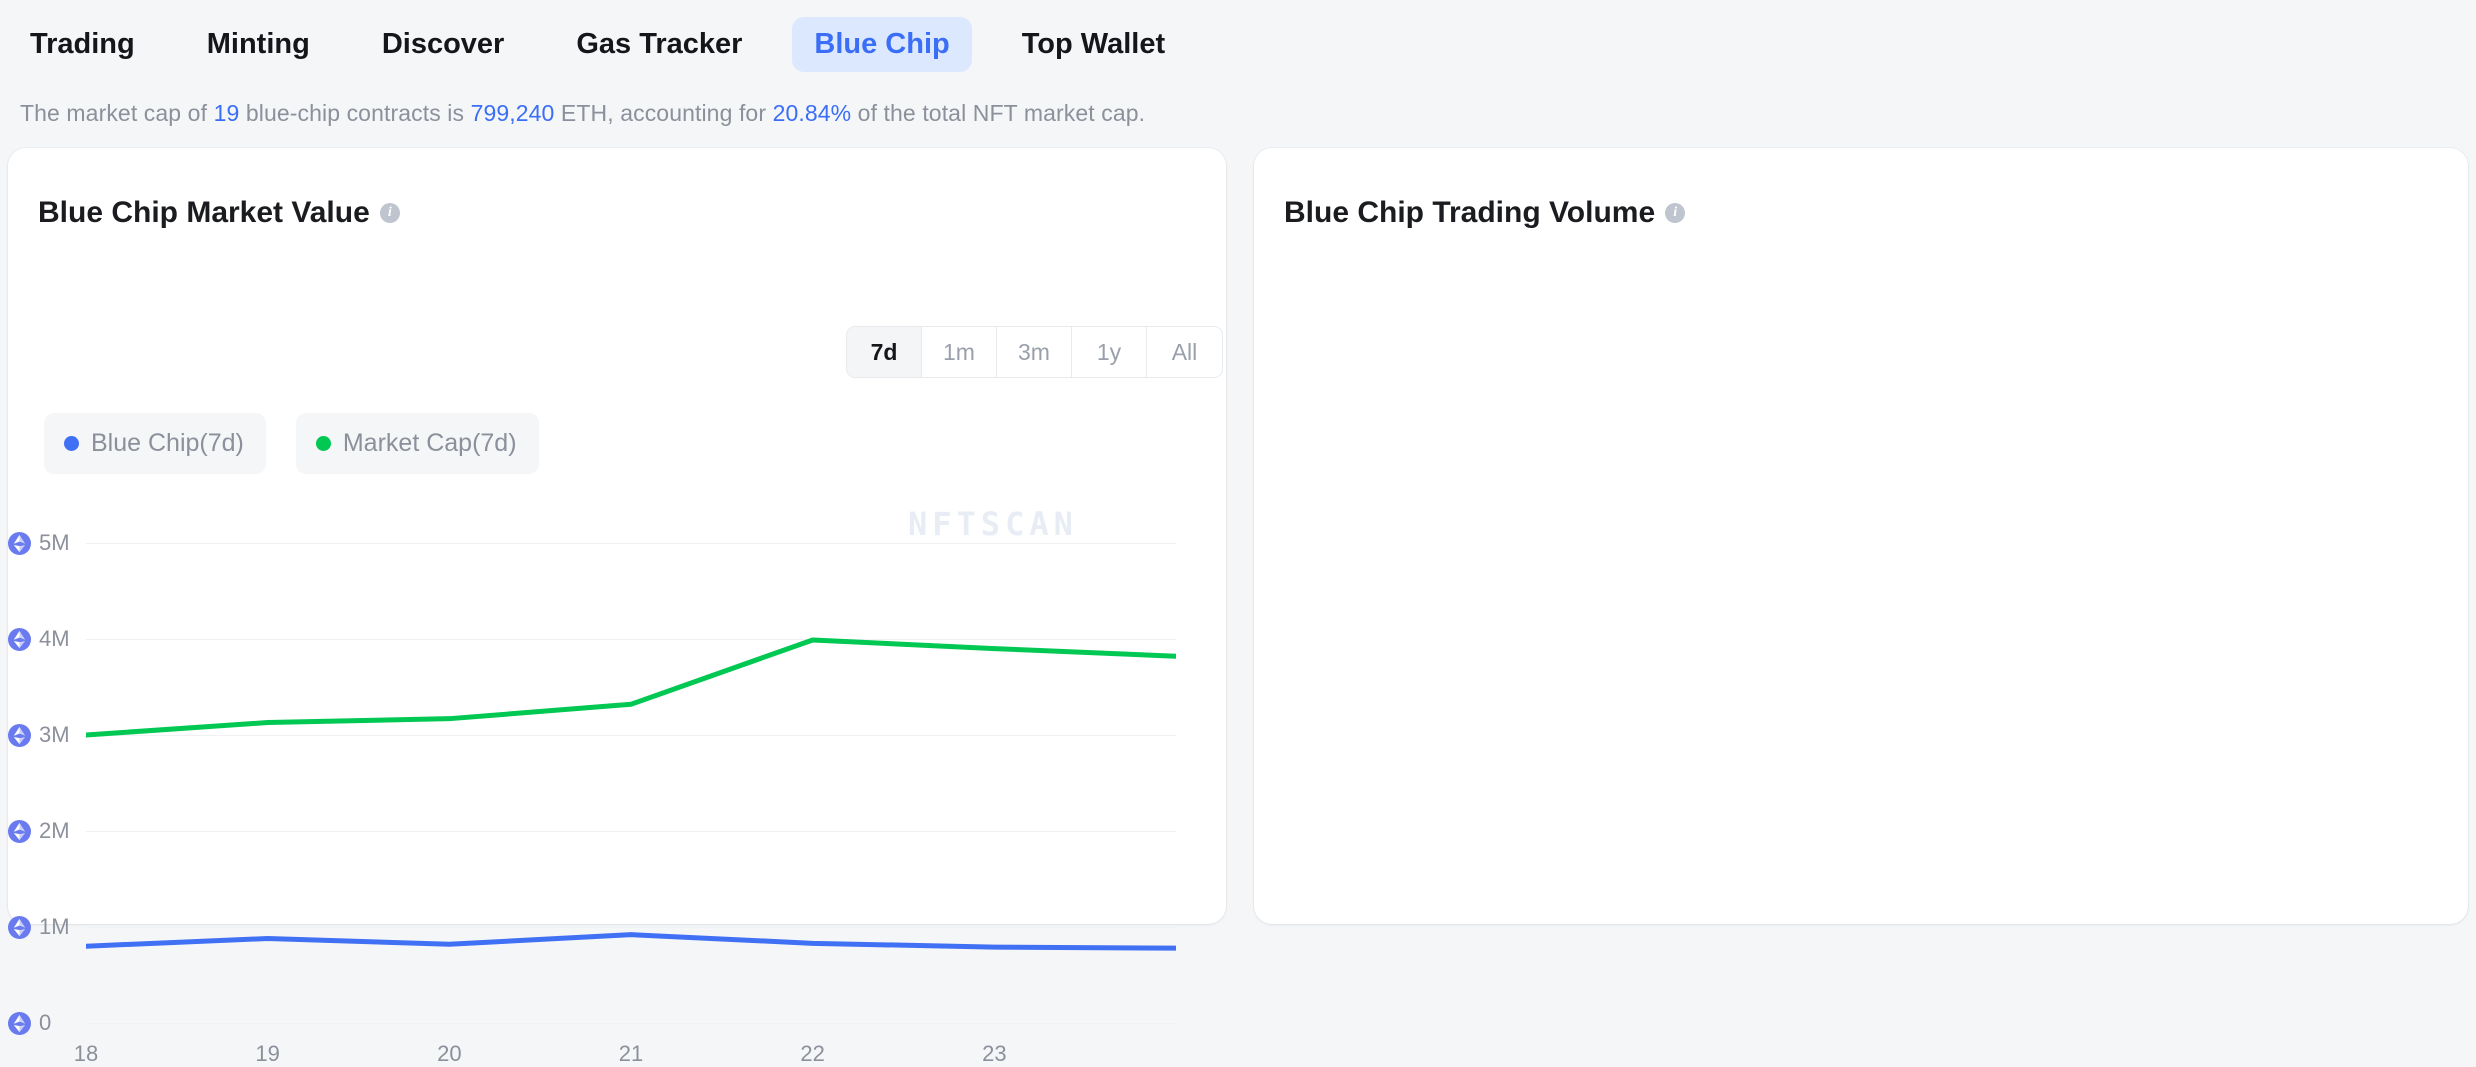 This screenshot has height=1067, width=2476. I want to click on left-card-title-text: Blue Chip Market Value, so click(204, 212).